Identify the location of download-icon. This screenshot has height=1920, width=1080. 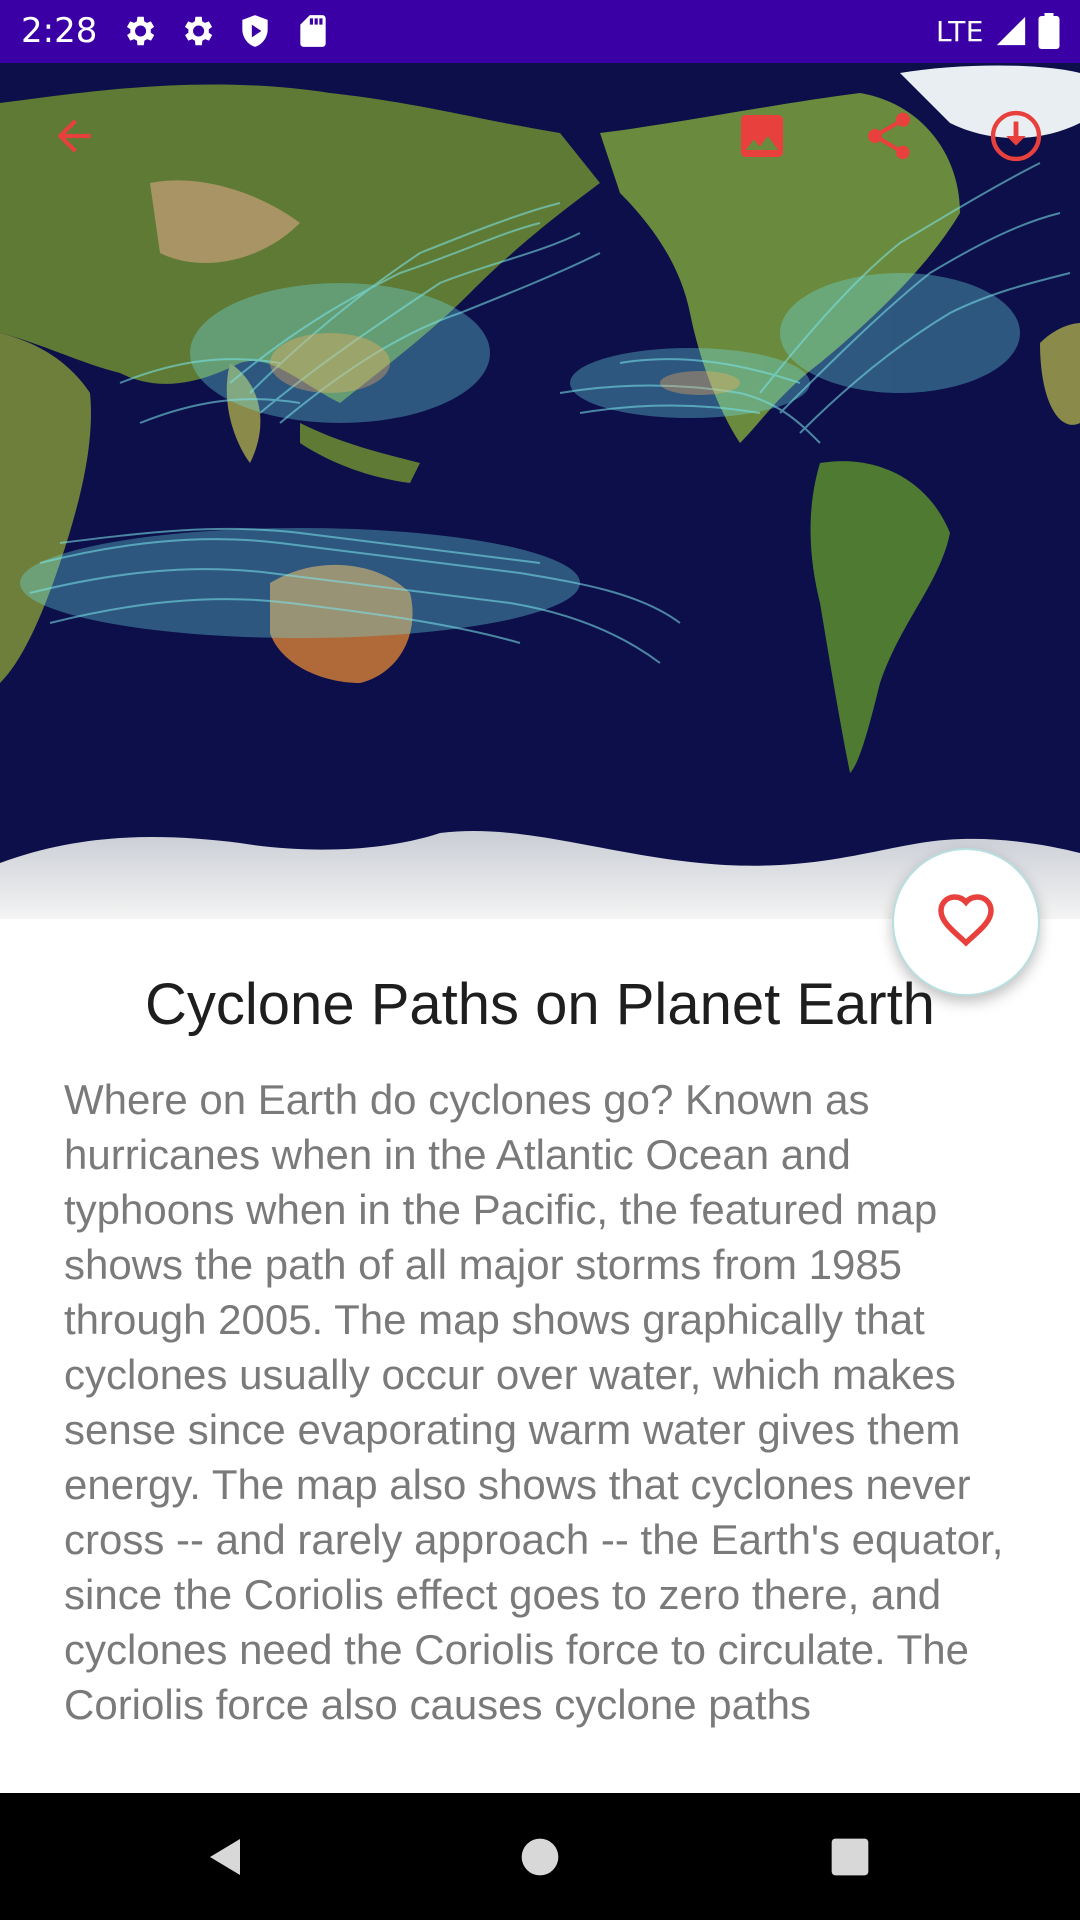
(1016, 136).